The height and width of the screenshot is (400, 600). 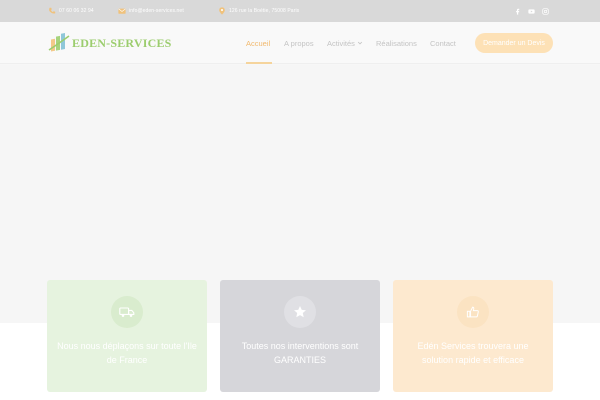 I want to click on facebook-icon, so click(x=518, y=11).